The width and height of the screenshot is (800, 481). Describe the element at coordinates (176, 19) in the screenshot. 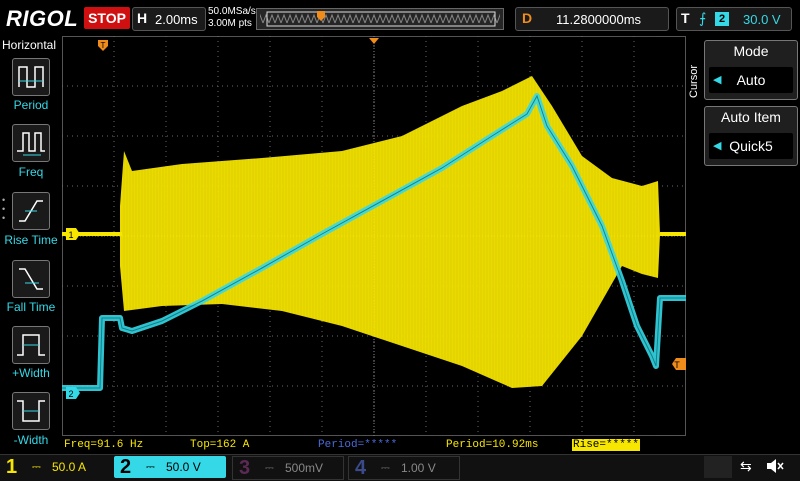

I see `timebase-value: 2.00ms` at that location.